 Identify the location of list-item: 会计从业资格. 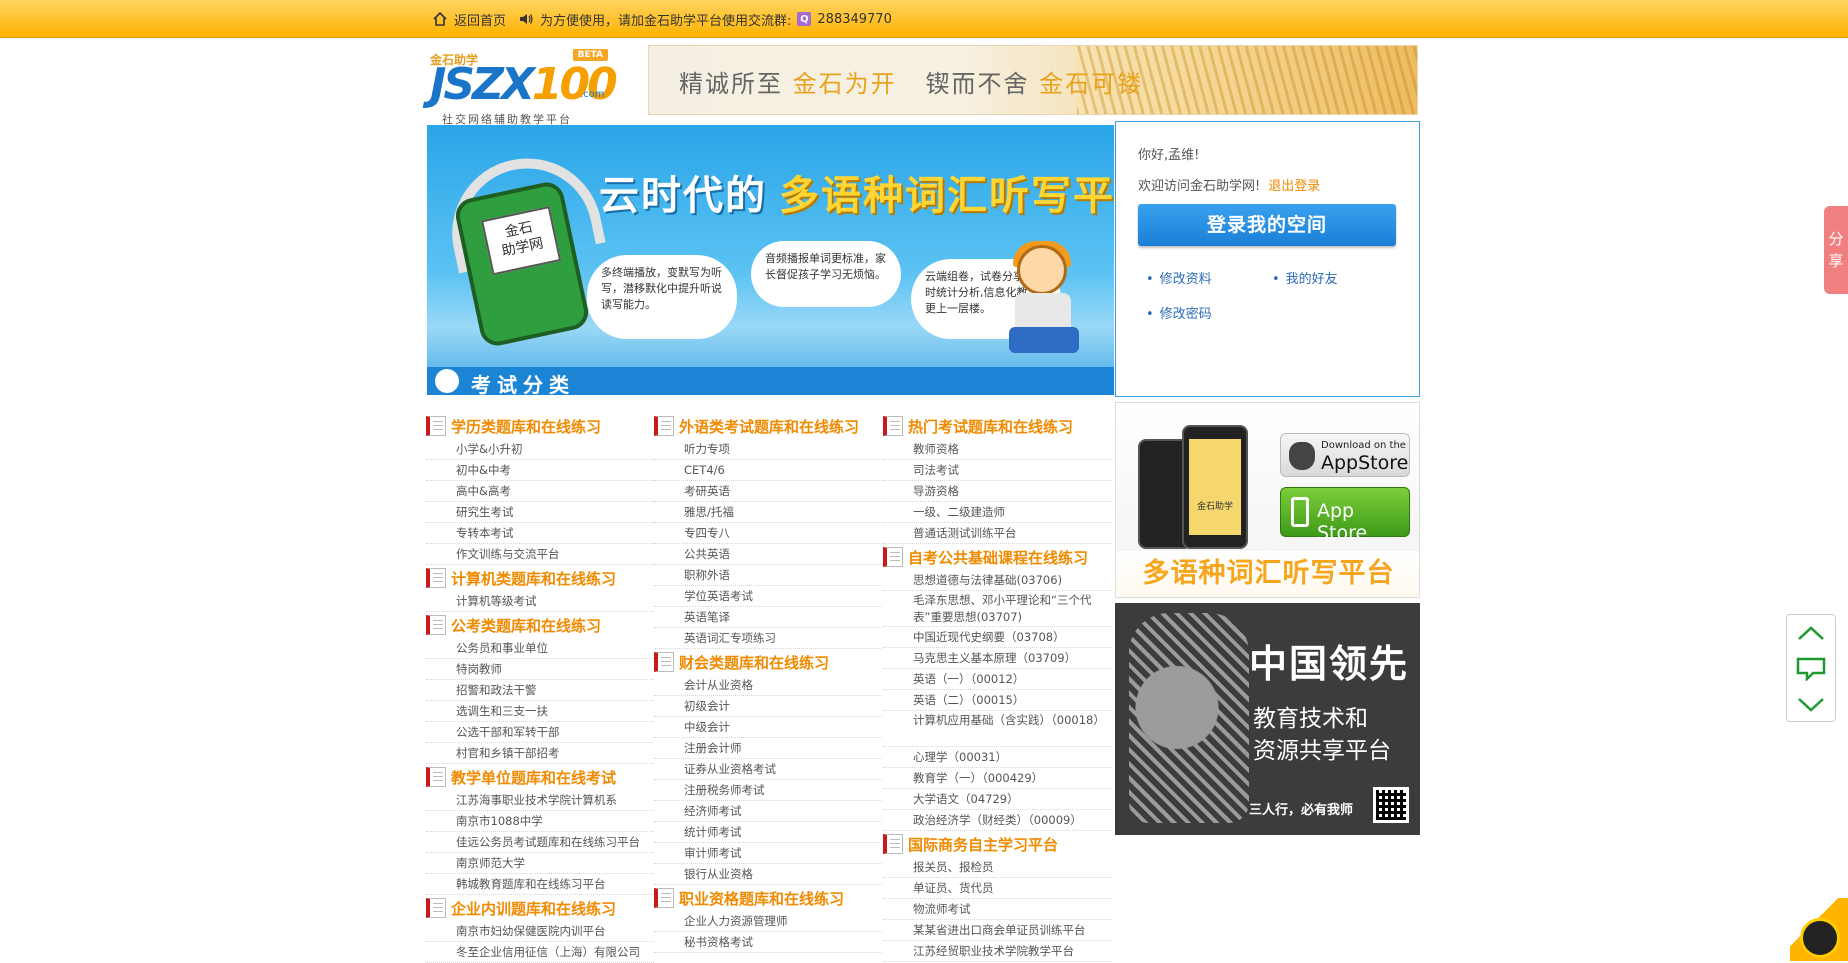
(768, 685).